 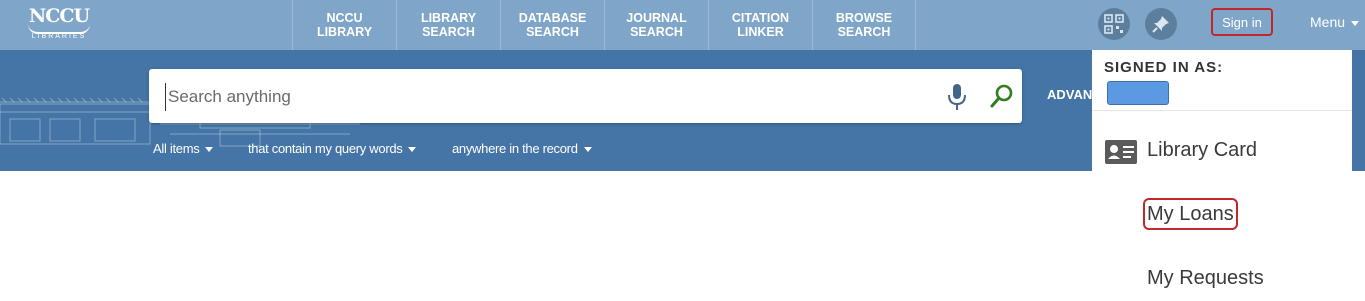 What do you see at coordinates (1069, 94) in the screenshot?
I see `advanced-search-link: ADVAN` at bounding box center [1069, 94].